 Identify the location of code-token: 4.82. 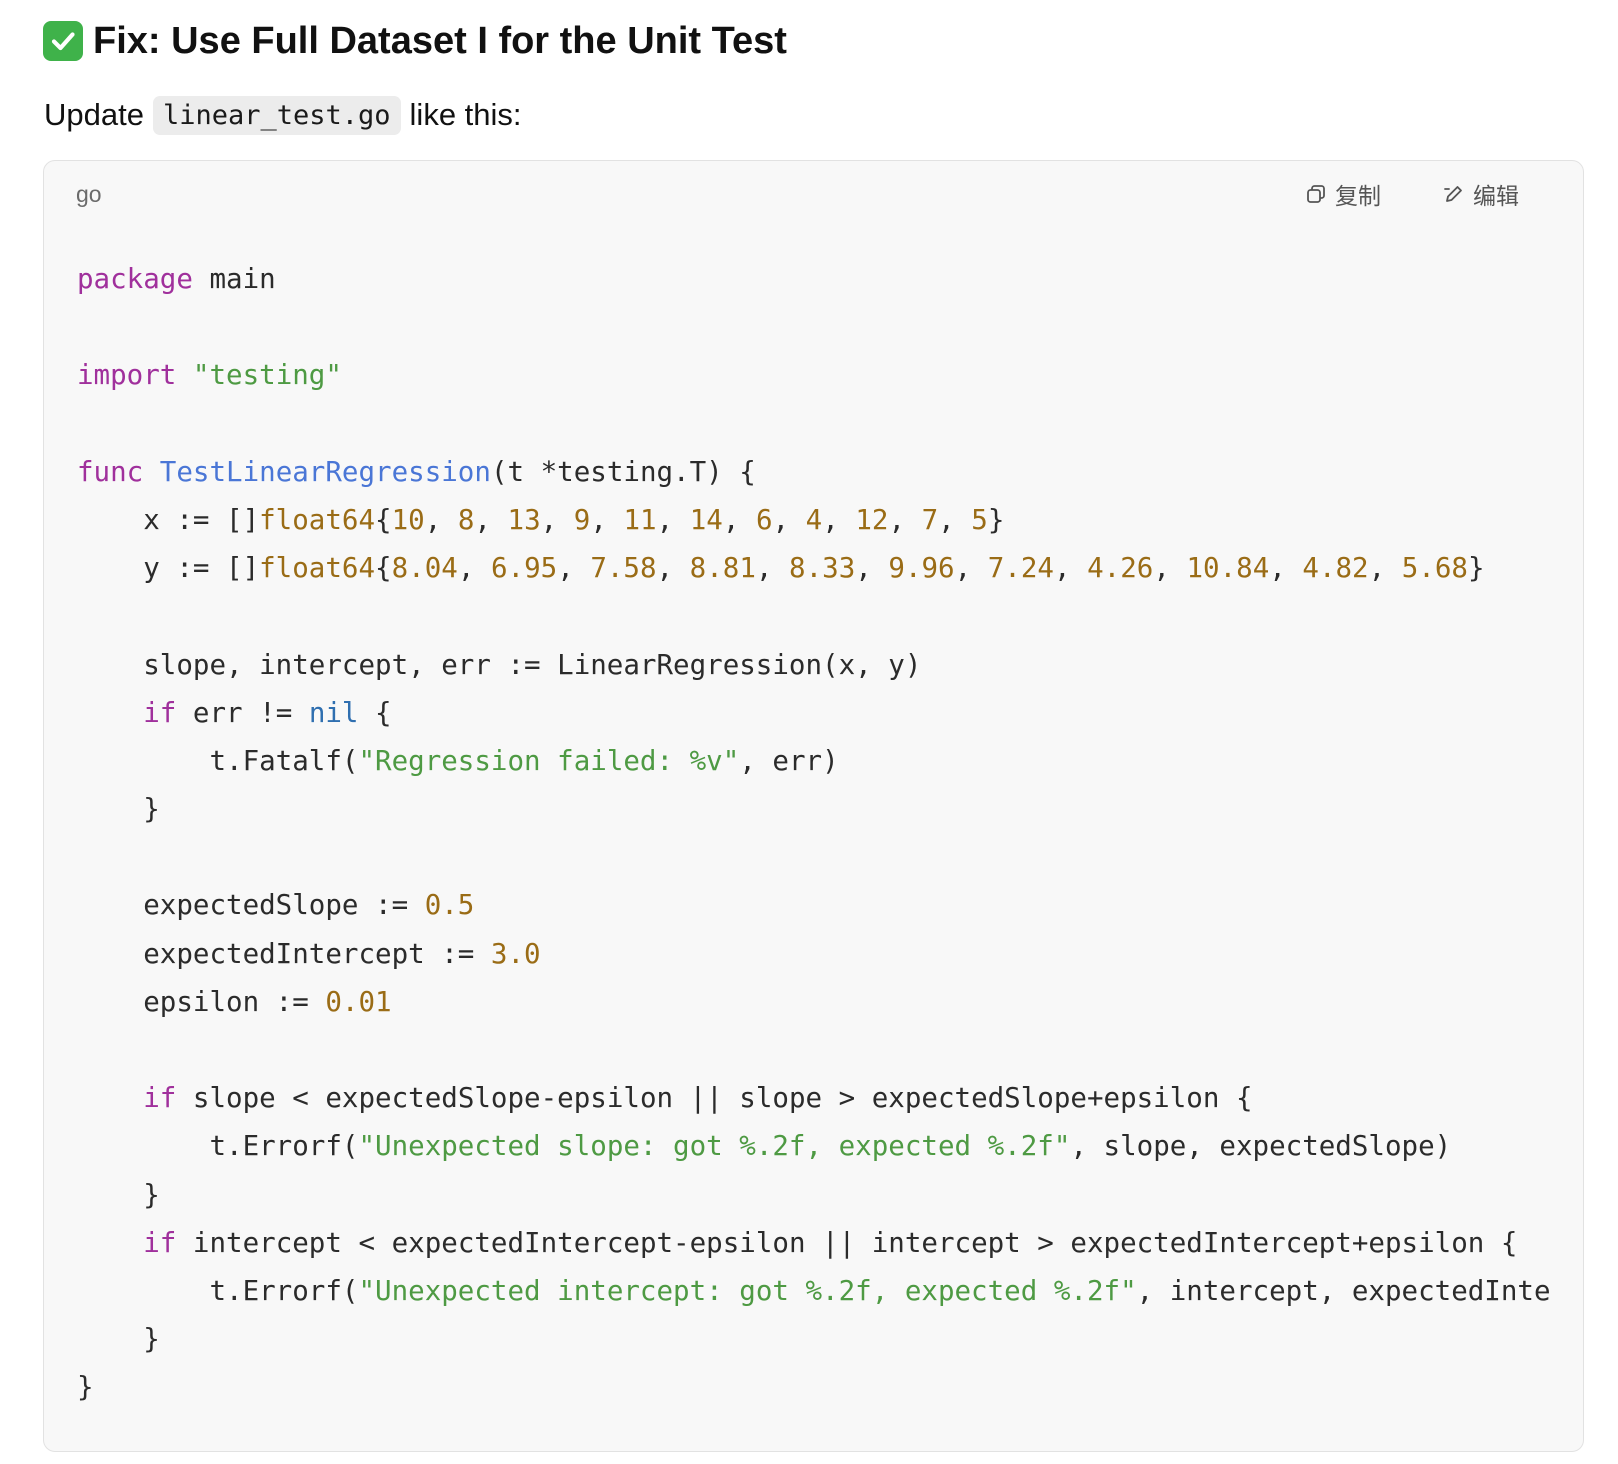
(1335, 568).